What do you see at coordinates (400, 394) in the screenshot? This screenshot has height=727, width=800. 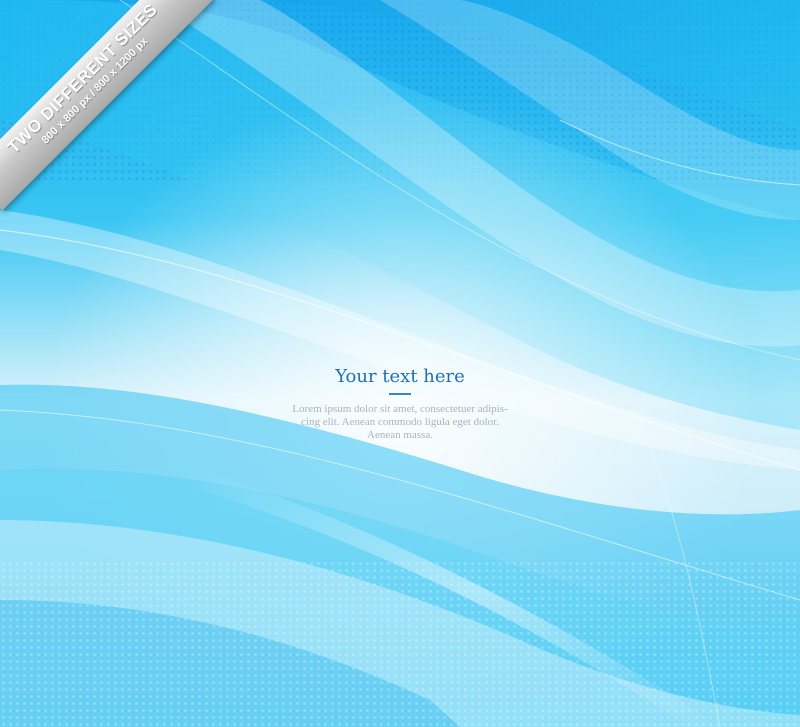 I see `title-divider` at bounding box center [400, 394].